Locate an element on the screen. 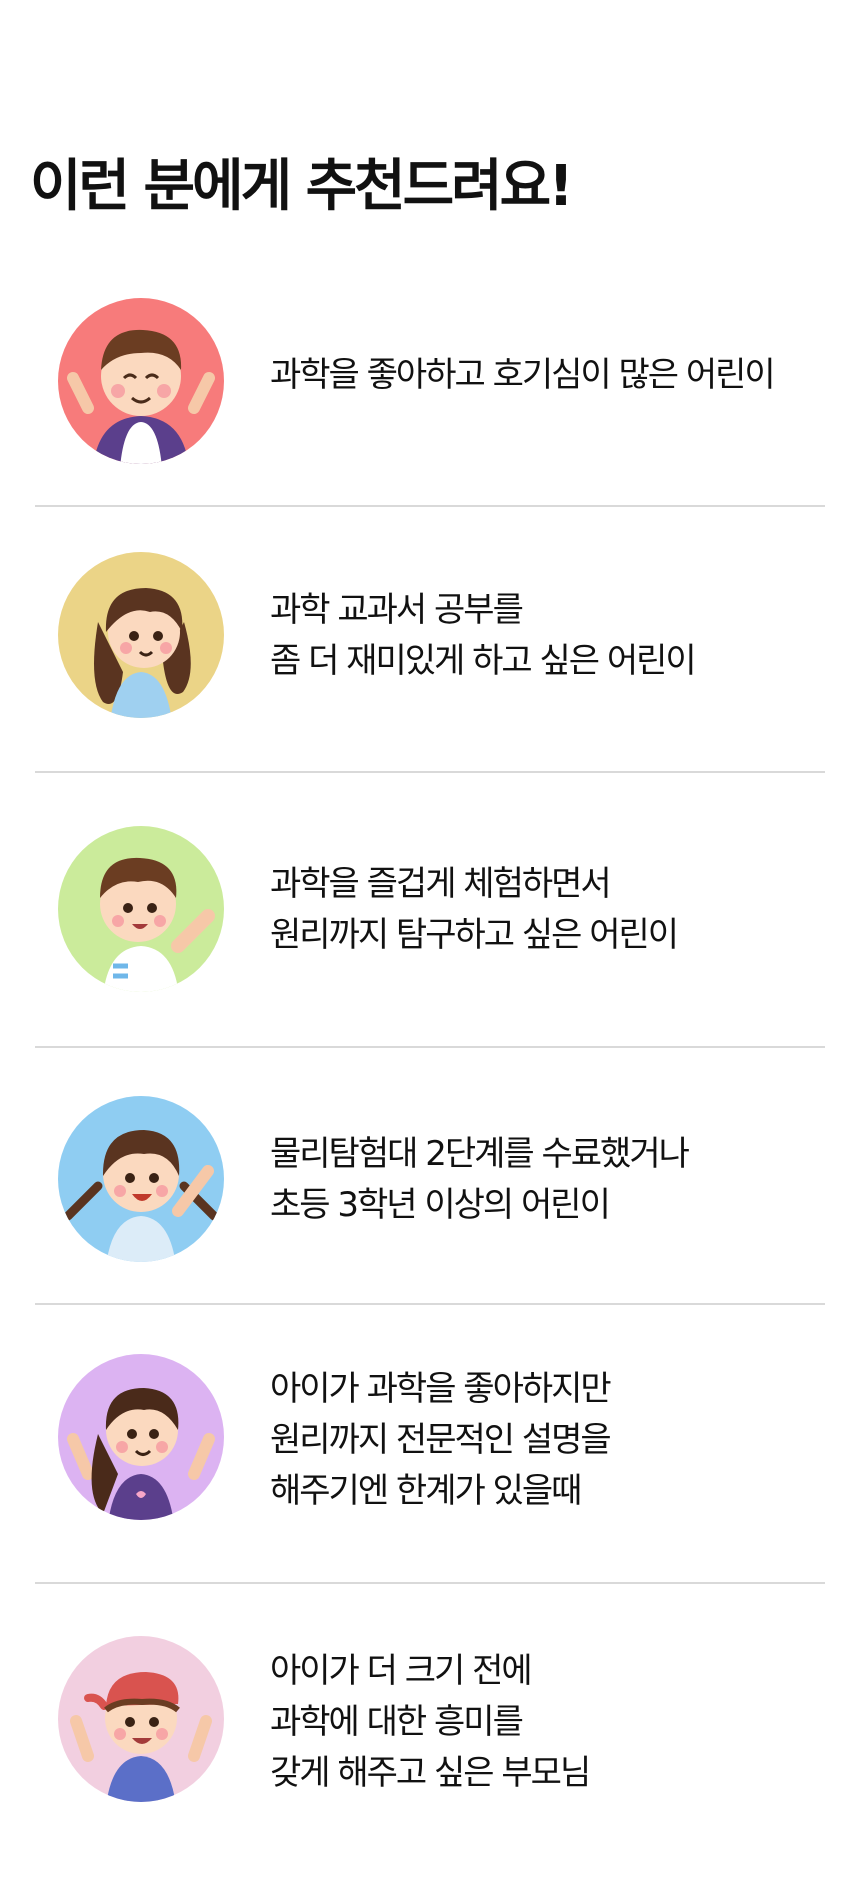  girl-braids-avatar is located at coordinates (141, 1179).